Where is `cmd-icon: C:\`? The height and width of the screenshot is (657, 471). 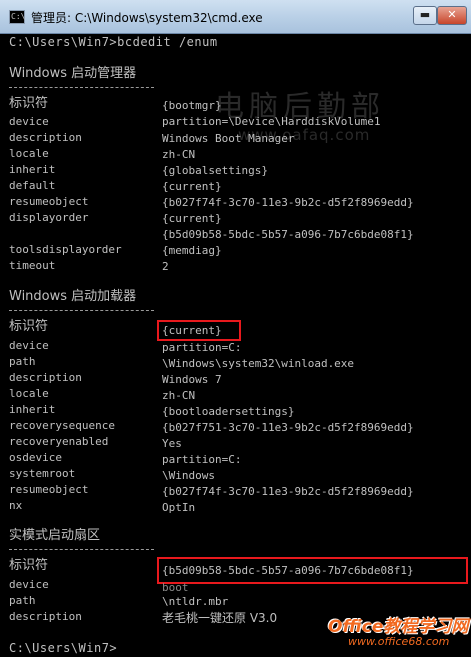 cmd-icon: C:\ is located at coordinates (17, 17).